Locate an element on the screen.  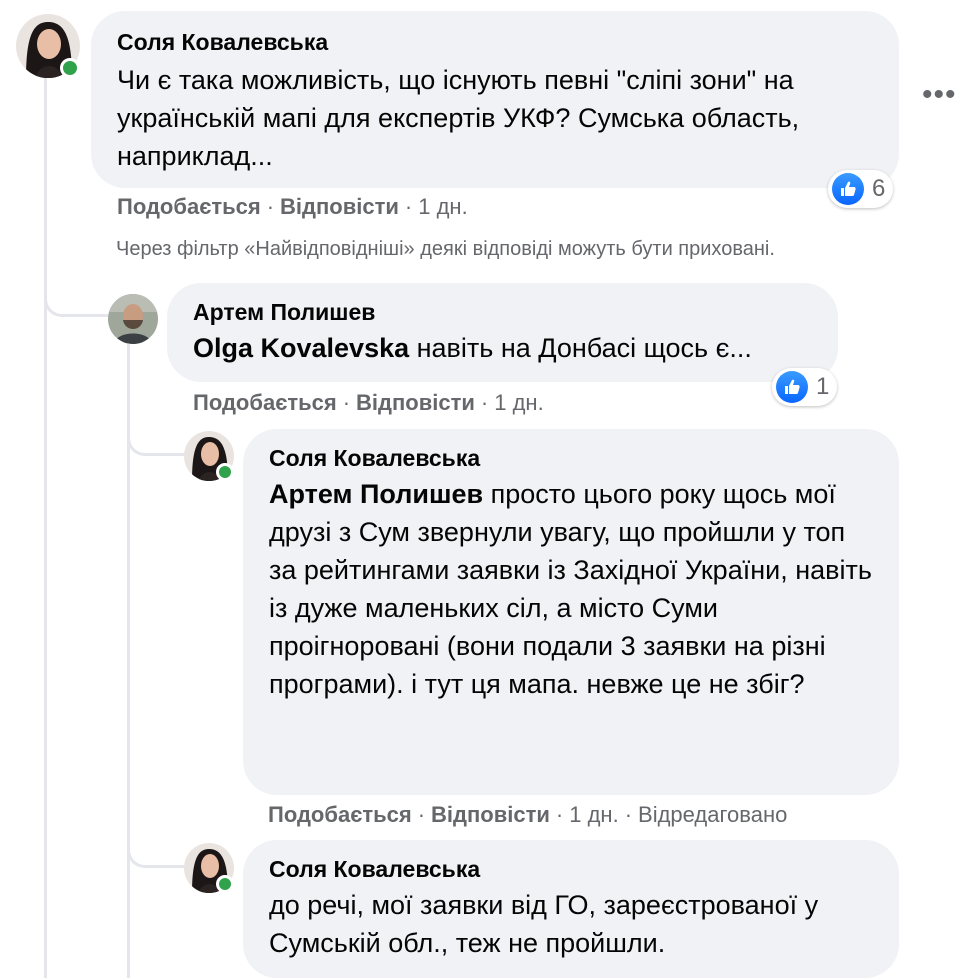
comment-author: Артем Полишев is located at coordinates (502, 312).